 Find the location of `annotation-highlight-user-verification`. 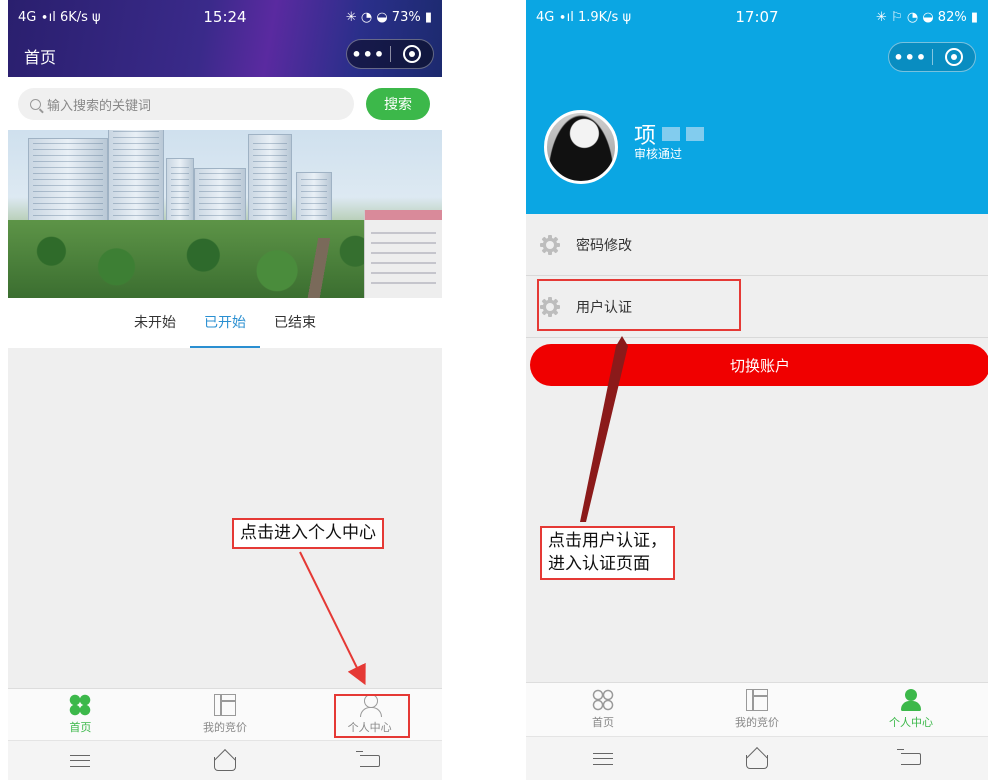

annotation-highlight-user-verification is located at coordinates (639, 305).